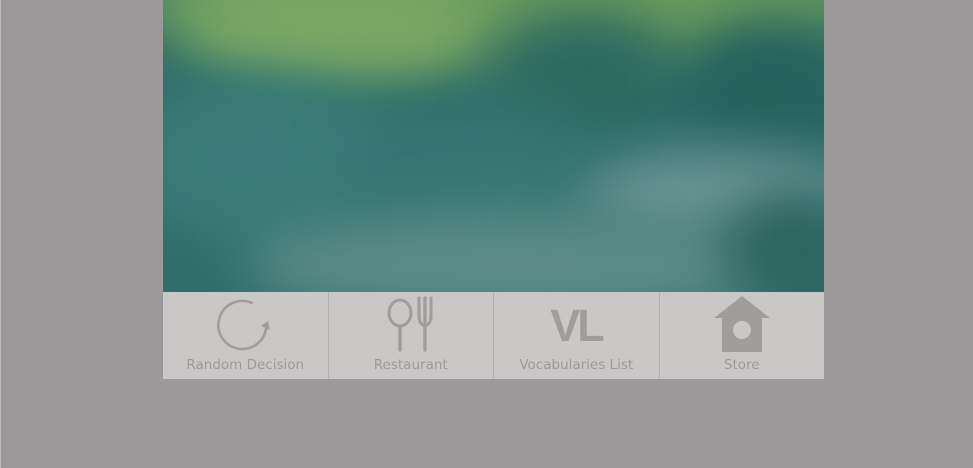 This screenshot has width=973, height=468. Describe the element at coordinates (245, 365) in the screenshot. I see `tab-label: Random Decision` at that location.